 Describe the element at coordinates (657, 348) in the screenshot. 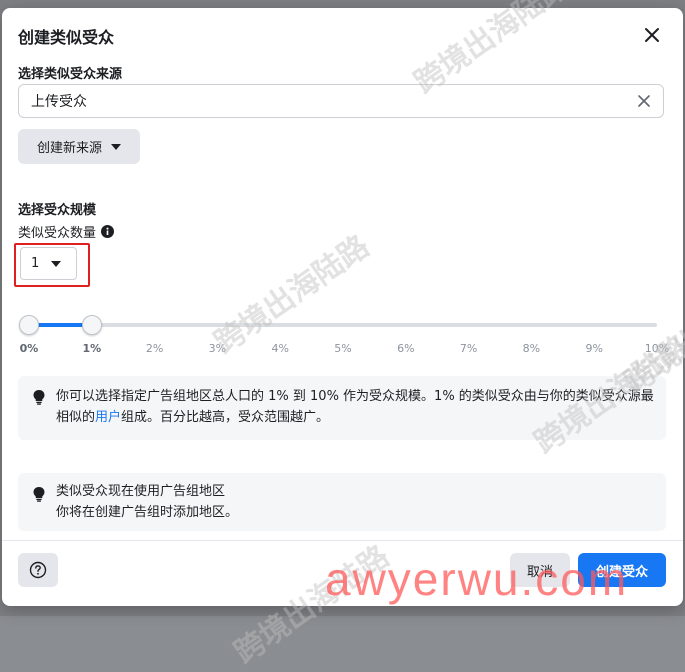

I see `slider-tick-label: 10%` at that location.